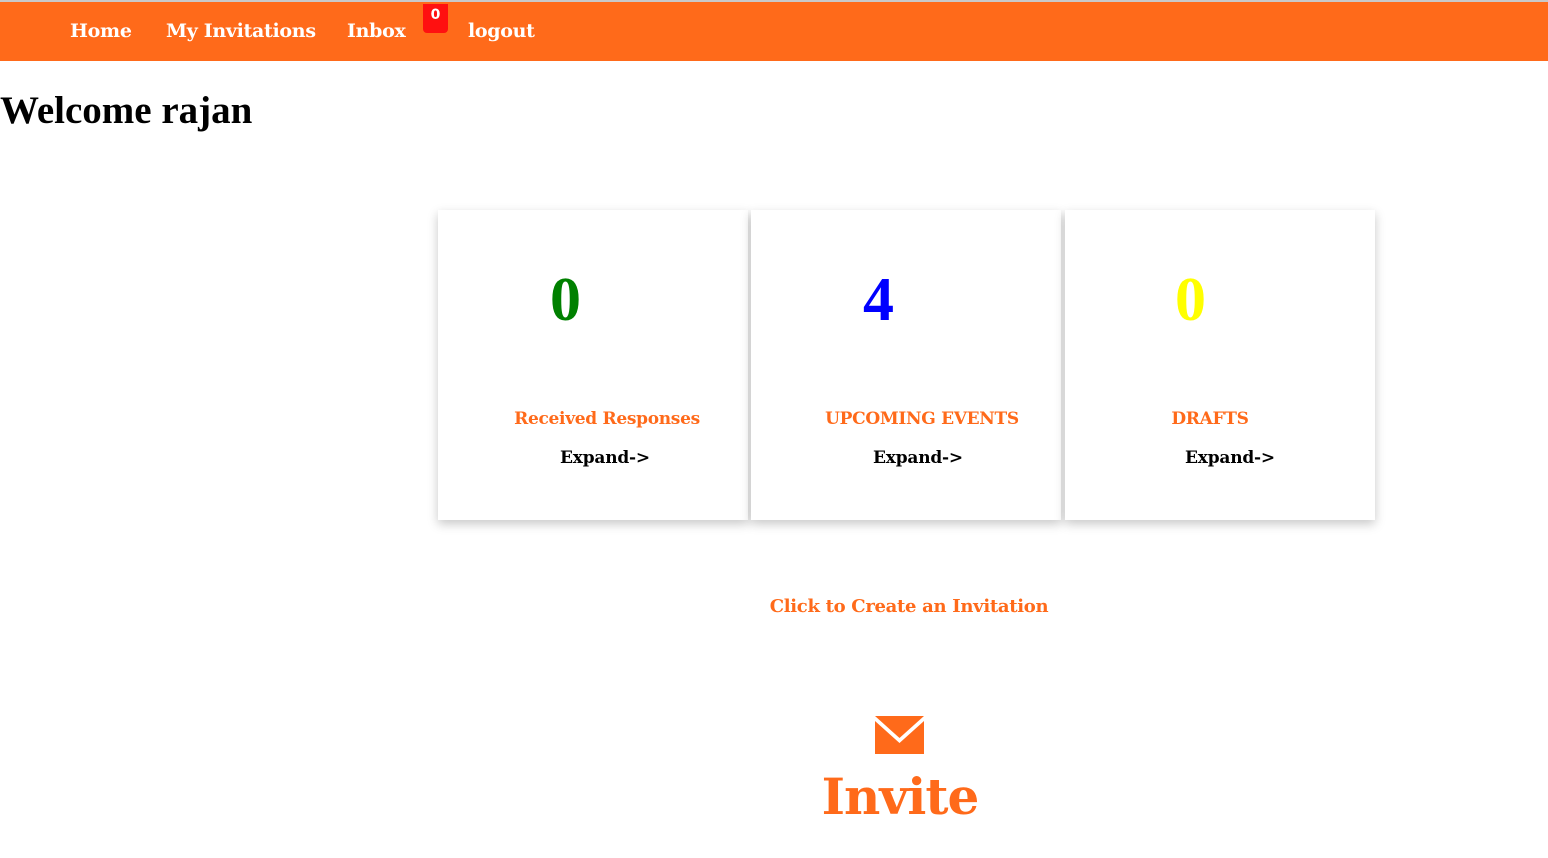 The image size is (1548, 858). I want to click on upcoming-events-card: 4 UPCOMING EVENTS Expand->, so click(906, 365).